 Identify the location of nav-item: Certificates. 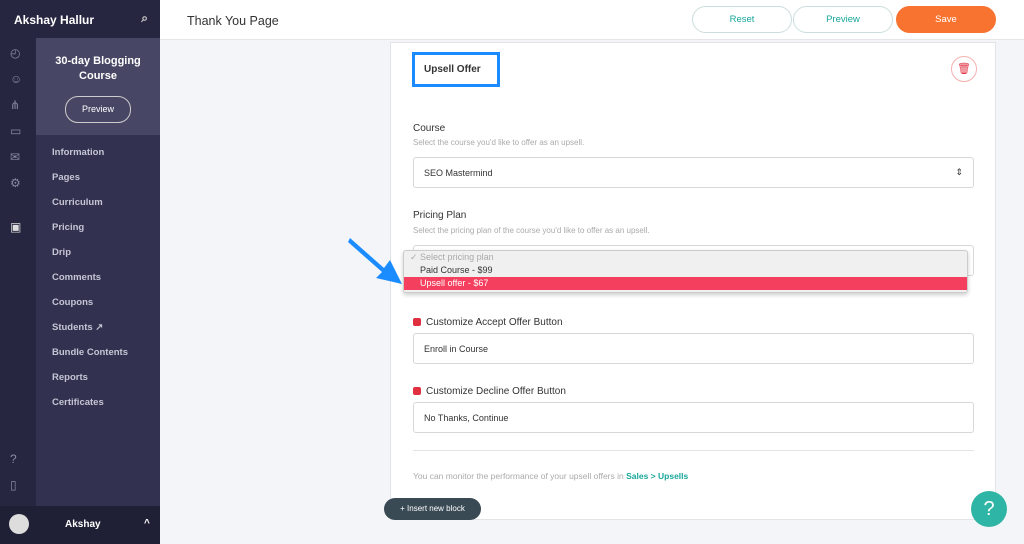
(98, 405).